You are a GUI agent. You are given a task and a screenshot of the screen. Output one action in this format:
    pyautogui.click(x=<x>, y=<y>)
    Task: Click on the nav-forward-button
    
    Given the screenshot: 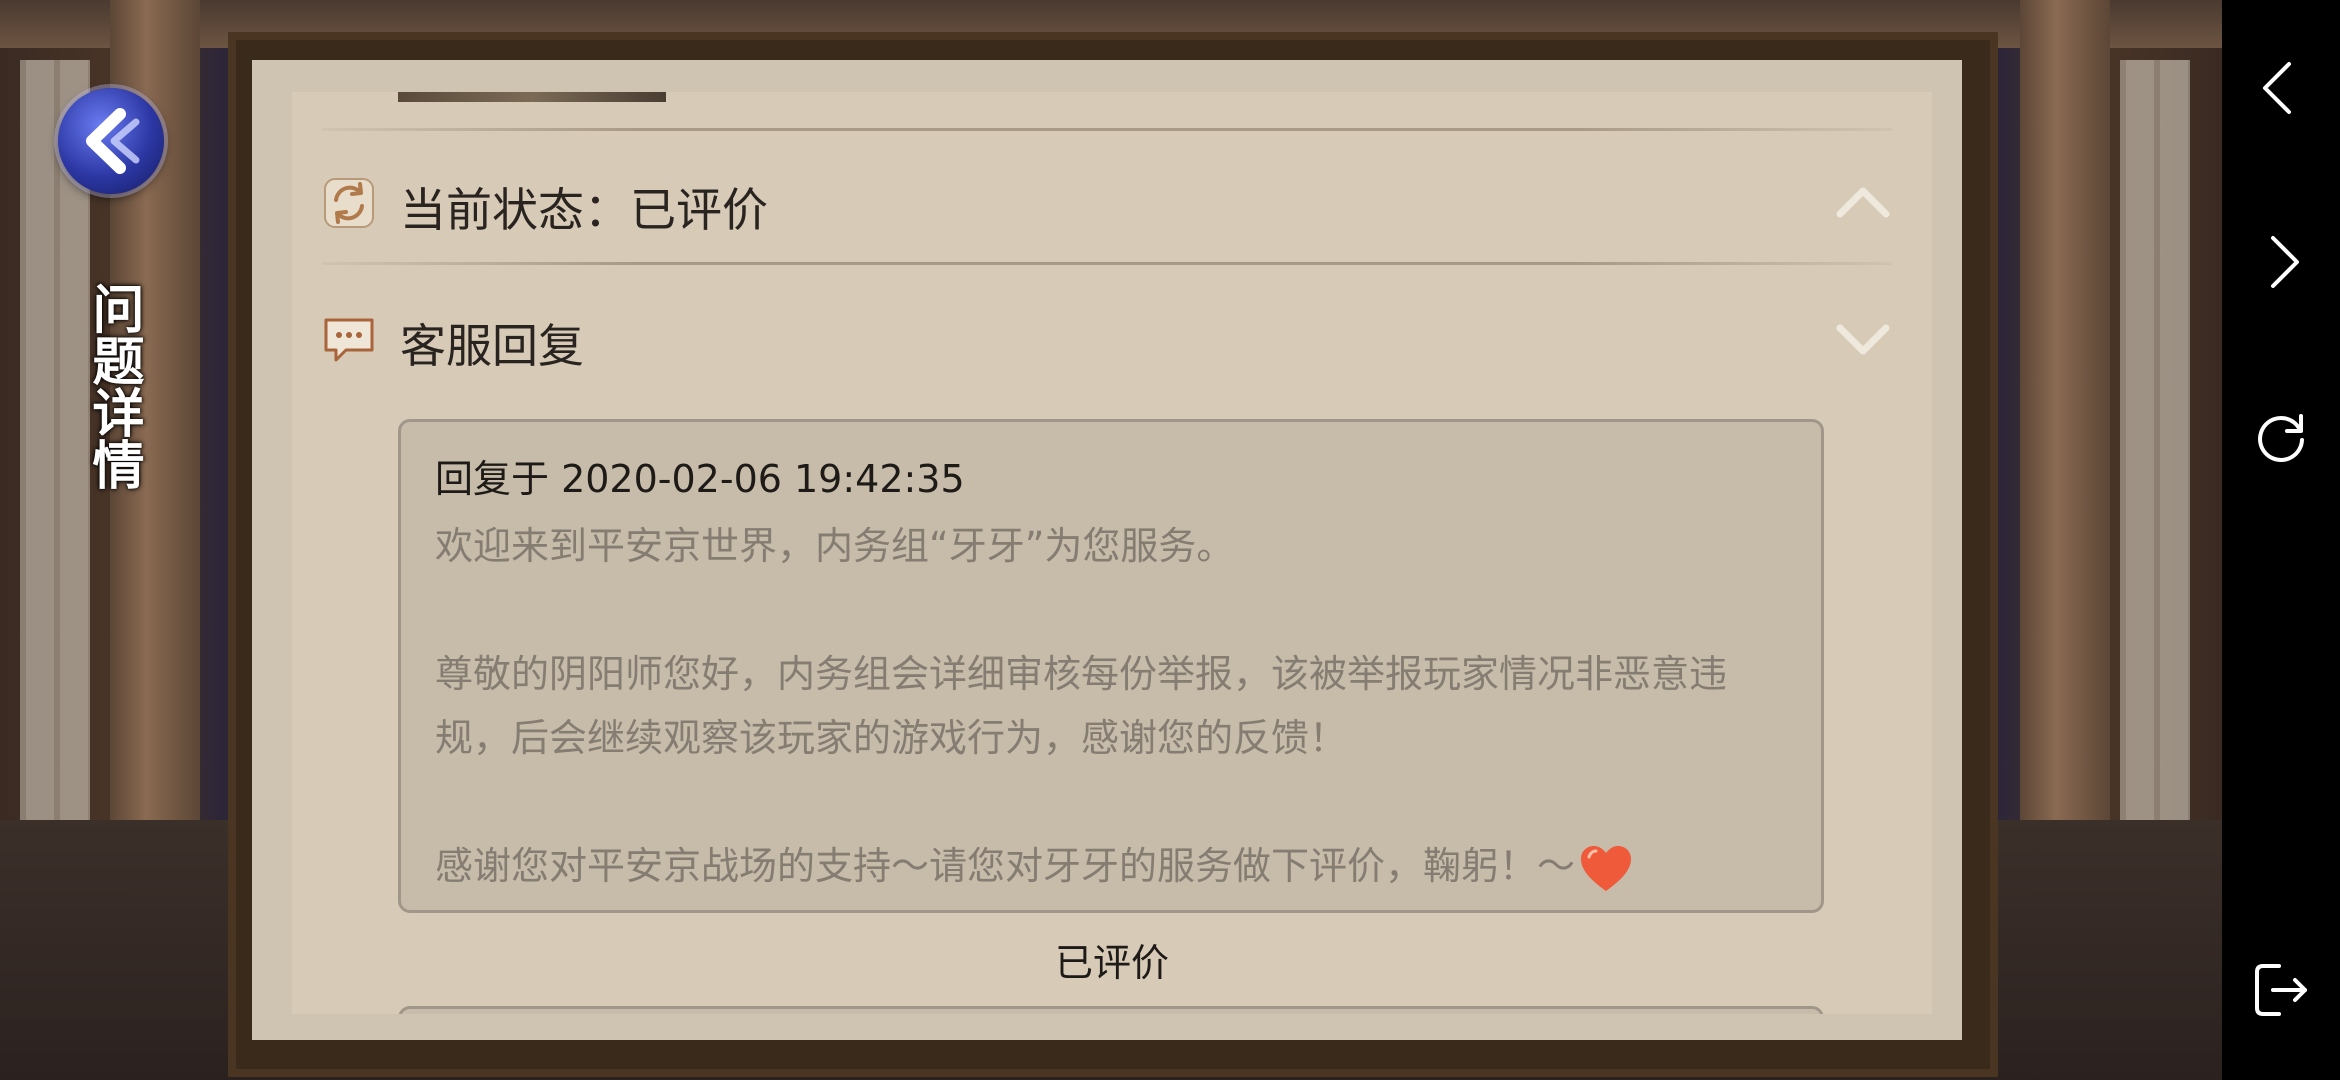 What is the action you would take?
    pyautogui.click(x=2281, y=262)
    